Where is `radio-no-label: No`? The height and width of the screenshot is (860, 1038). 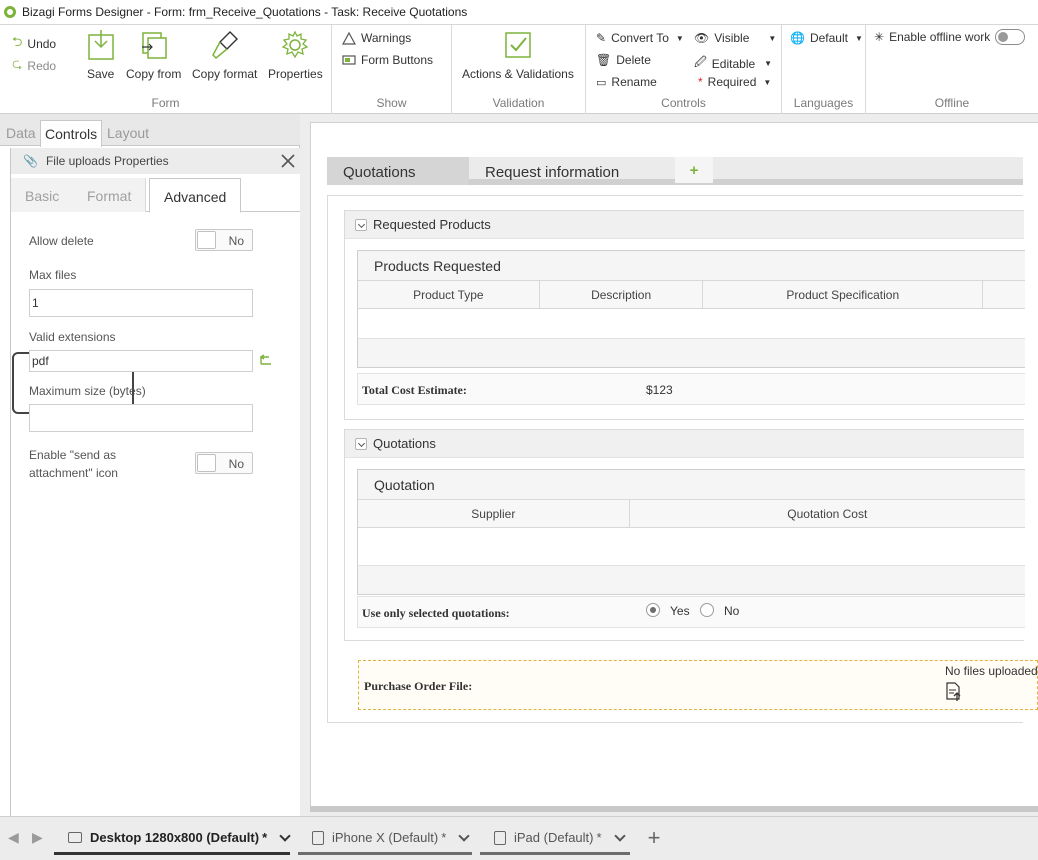 radio-no-label: No is located at coordinates (732, 611).